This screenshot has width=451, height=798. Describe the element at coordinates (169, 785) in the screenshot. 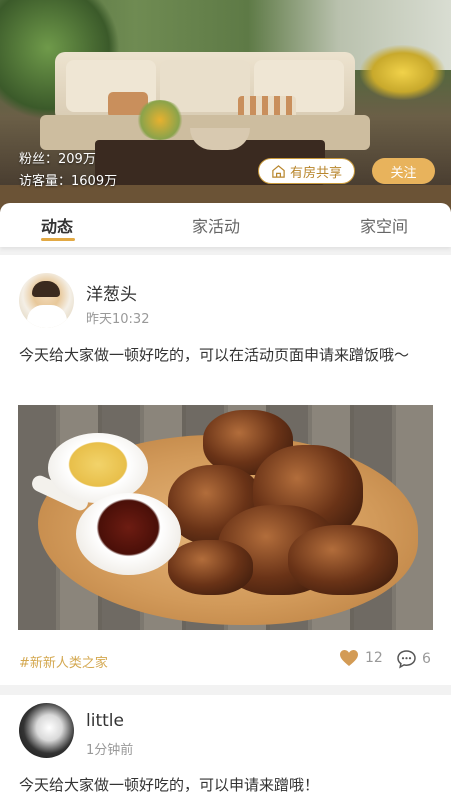

I see `post-text: 今天给大家做一顿好吃的，可以申请来蹭哦！` at that location.